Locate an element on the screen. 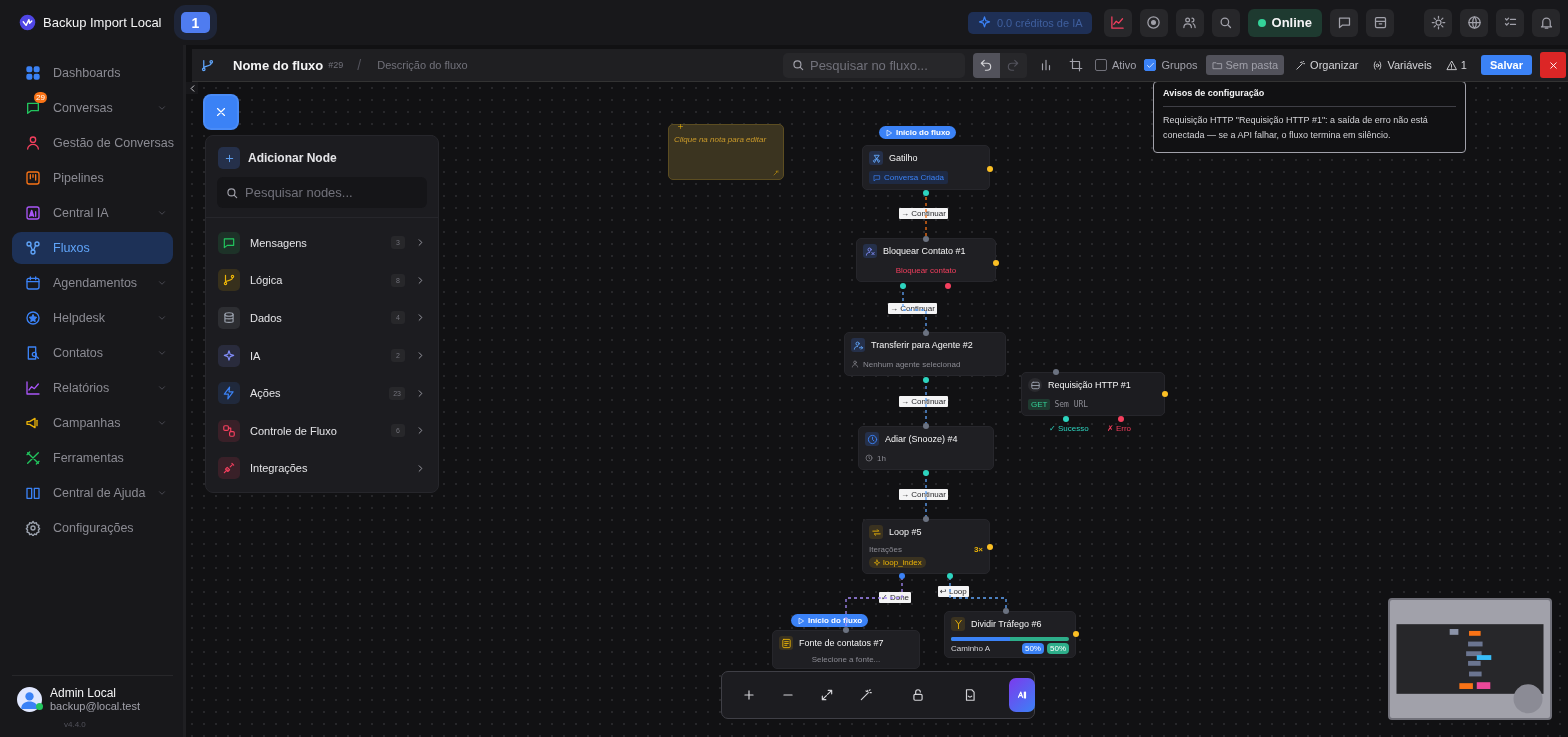  crop-icon is located at coordinates (1075, 65).